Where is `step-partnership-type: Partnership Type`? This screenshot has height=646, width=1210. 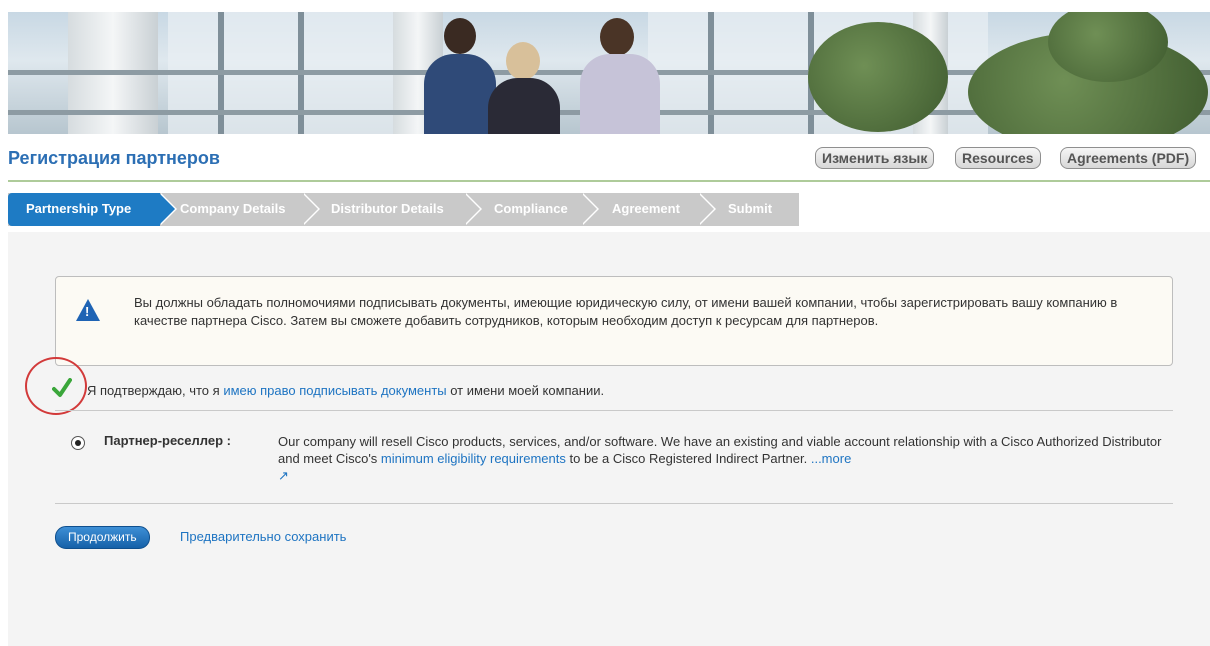
step-partnership-type: Partnership Type is located at coordinates (84, 209).